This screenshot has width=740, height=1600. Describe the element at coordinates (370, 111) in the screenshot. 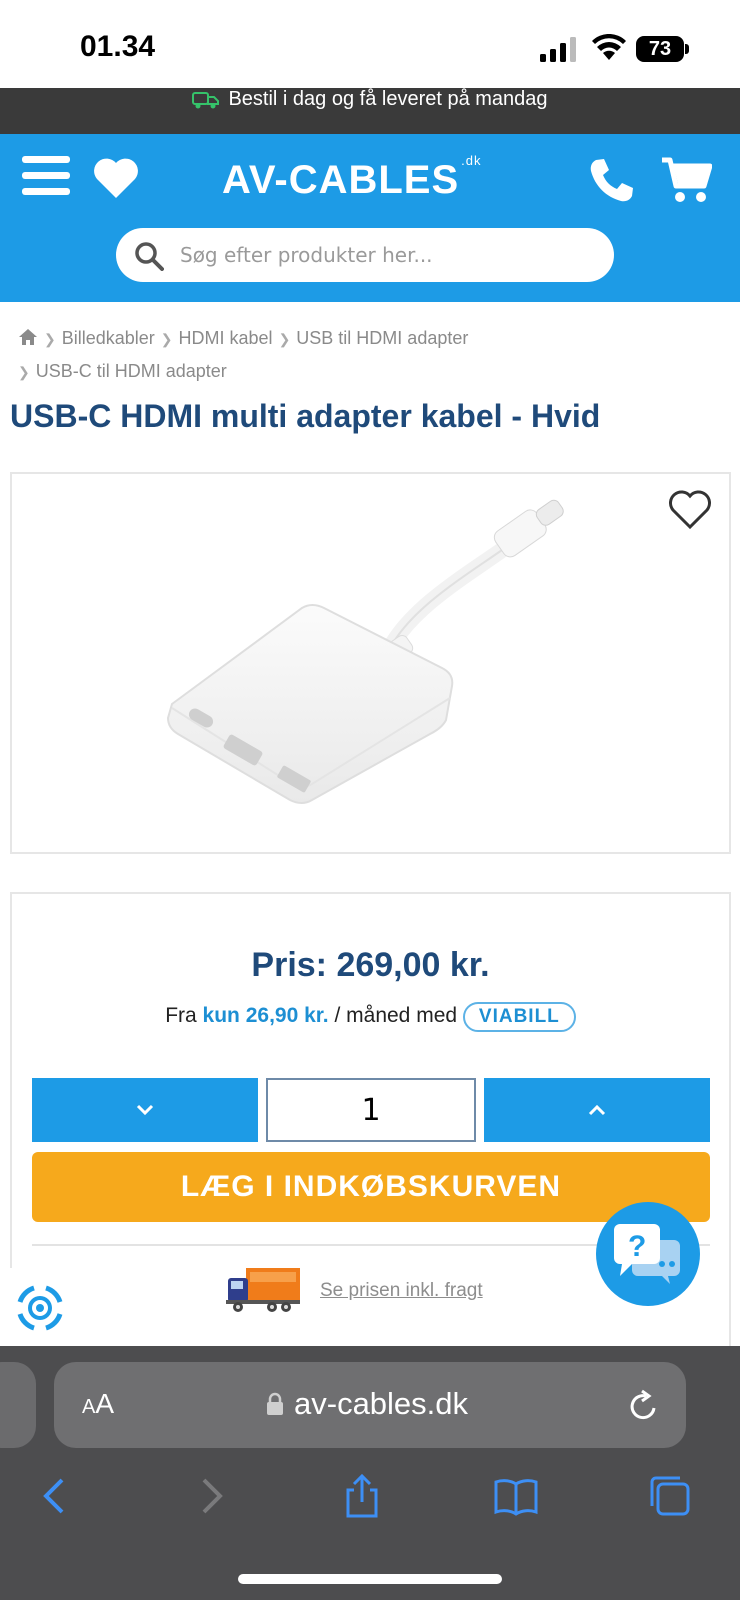

I see `promo-bar: Bestil i dag og få leveret på mandag` at that location.